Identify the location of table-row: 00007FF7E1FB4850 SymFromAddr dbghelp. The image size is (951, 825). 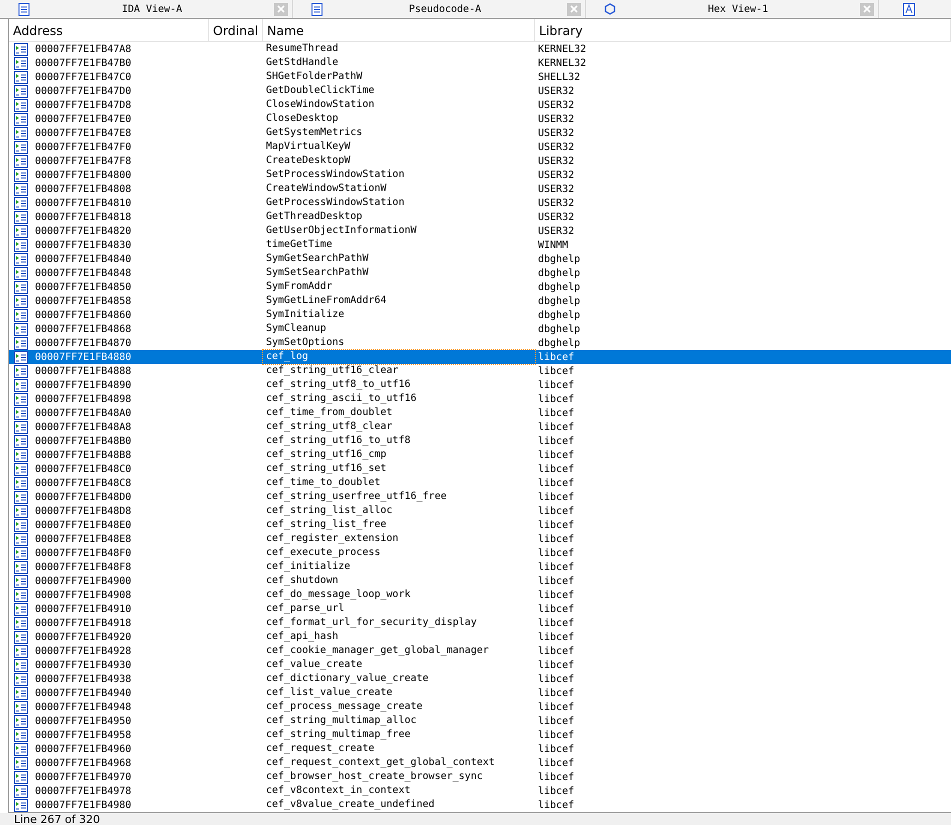
(480, 287).